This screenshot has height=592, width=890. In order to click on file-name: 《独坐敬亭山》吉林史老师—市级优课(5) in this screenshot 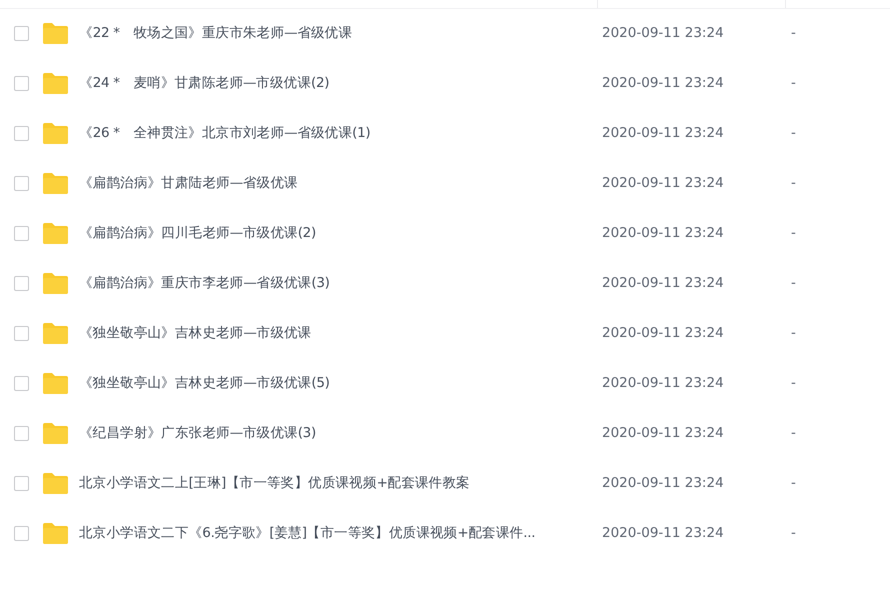, I will do `click(204, 383)`.